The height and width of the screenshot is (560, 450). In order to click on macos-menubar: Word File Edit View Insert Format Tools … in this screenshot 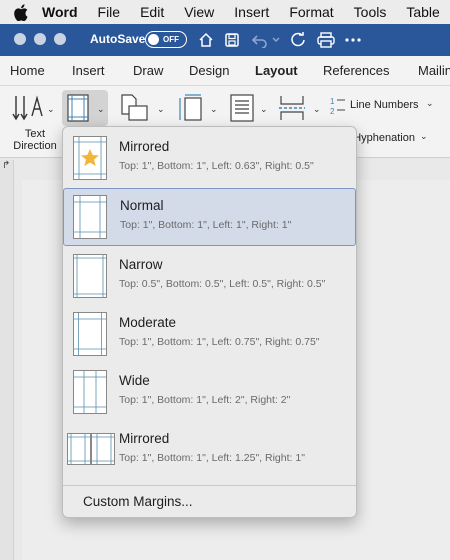, I will do `click(225, 12)`.